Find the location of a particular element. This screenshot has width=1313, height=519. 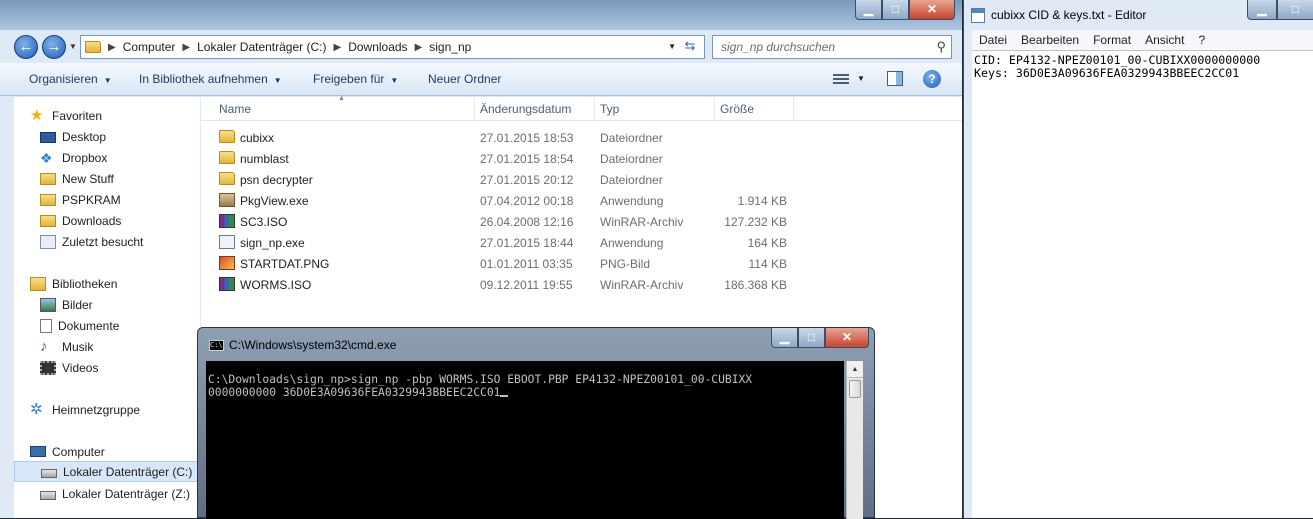

sidebar-item-recent-places: Zuletzt besucht is located at coordinates (107, 241).